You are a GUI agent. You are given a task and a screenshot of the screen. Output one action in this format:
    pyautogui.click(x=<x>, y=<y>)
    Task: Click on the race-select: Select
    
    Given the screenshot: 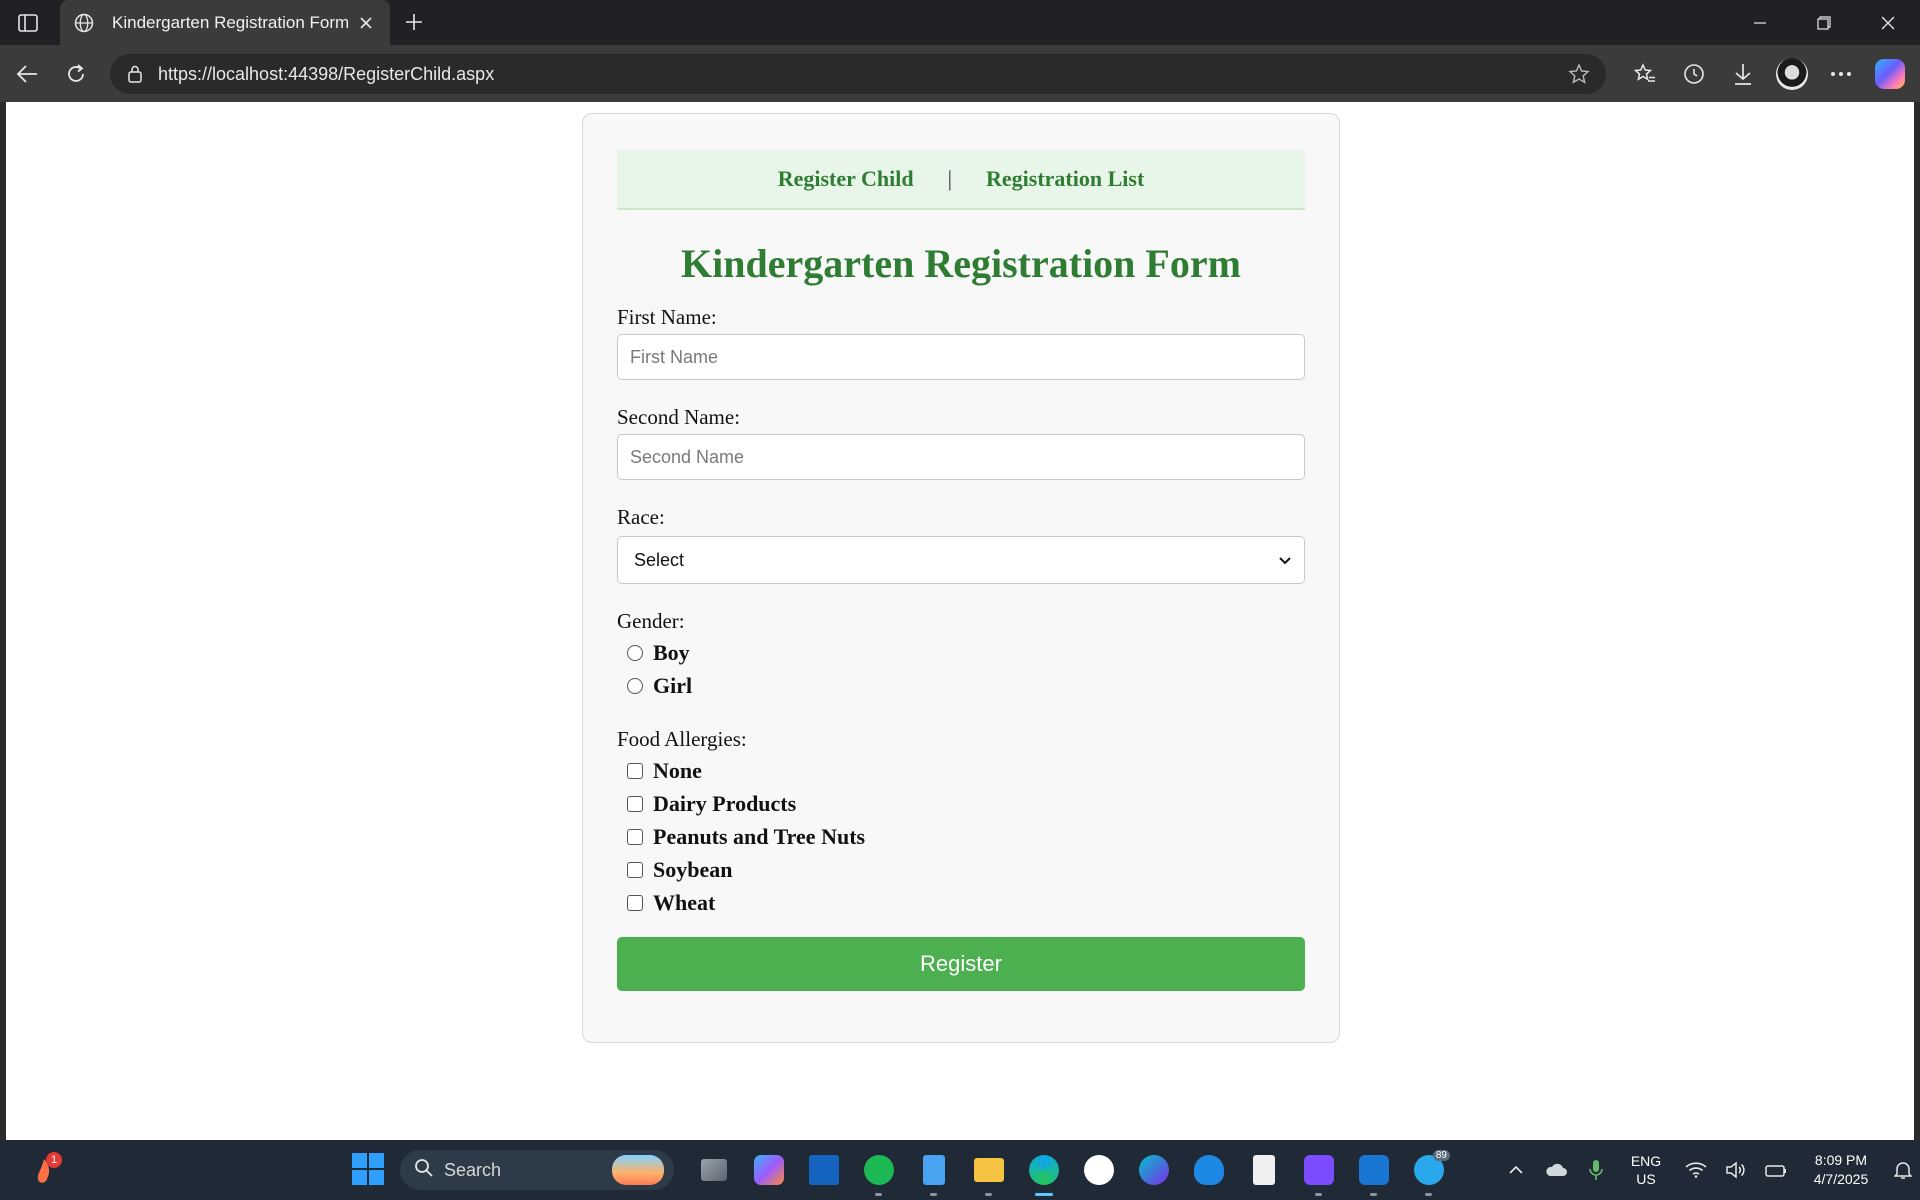 What is the action you would take?
    pyautogui.click(x=961, y=560)
    